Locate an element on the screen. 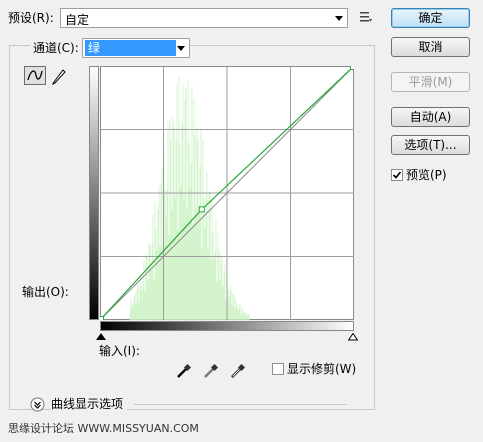  pencil-icon is located at coordinates (59, 76).